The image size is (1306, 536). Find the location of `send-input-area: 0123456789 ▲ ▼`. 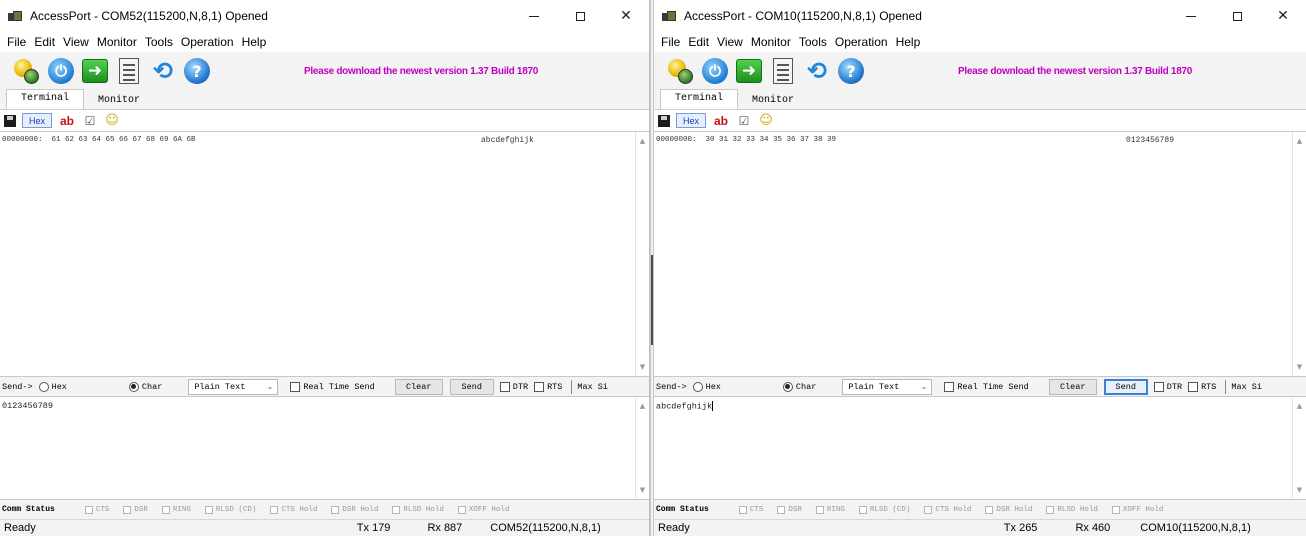

send-input-area: 0123456789 ▲ ▼ is located at coordinates (324, 447).